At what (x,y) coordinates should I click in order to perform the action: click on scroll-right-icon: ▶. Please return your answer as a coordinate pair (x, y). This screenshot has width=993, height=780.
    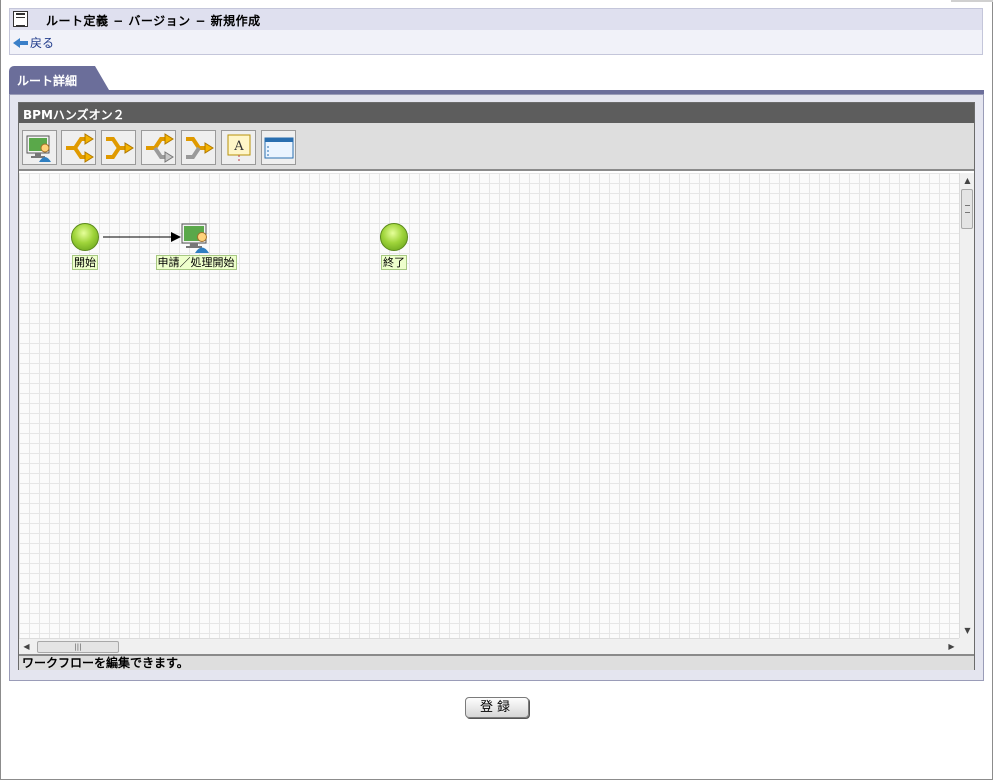
    Looking at the image, I should click on (951, 646).